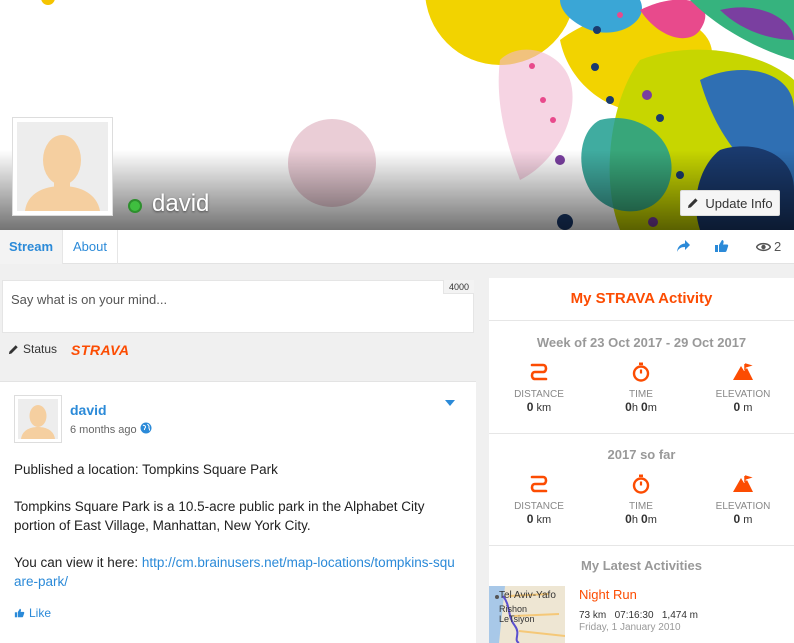 The image size is (794, 643). What do you see at coordinates (40, 613) in the screenshot?
I see `post-like-label: Like` at bounding box center [40, 613].